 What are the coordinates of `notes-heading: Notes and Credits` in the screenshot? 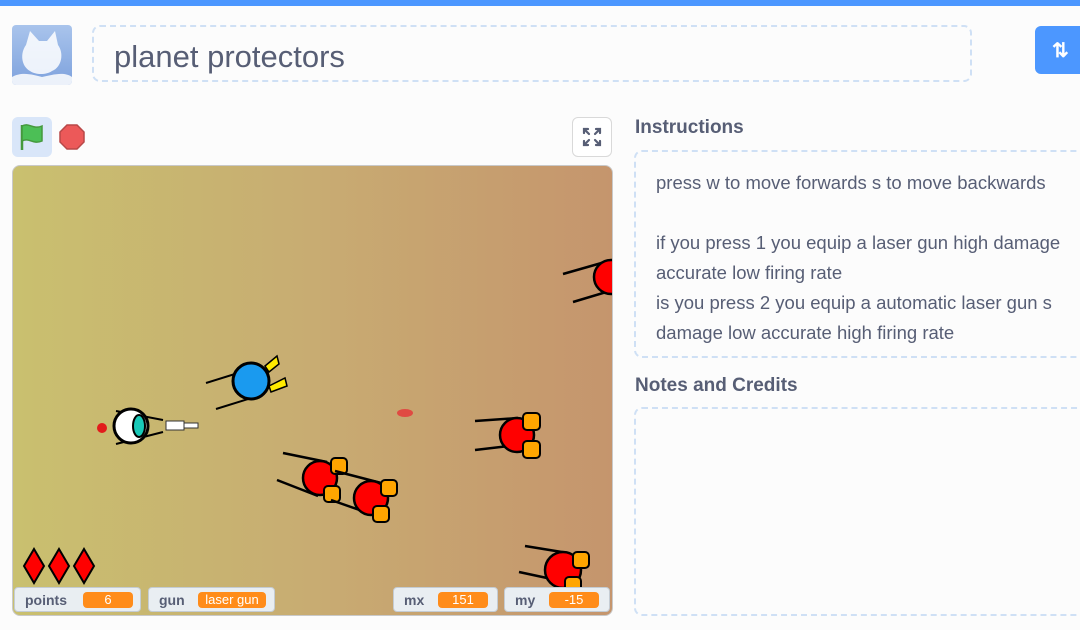 It's located at (716, 385).